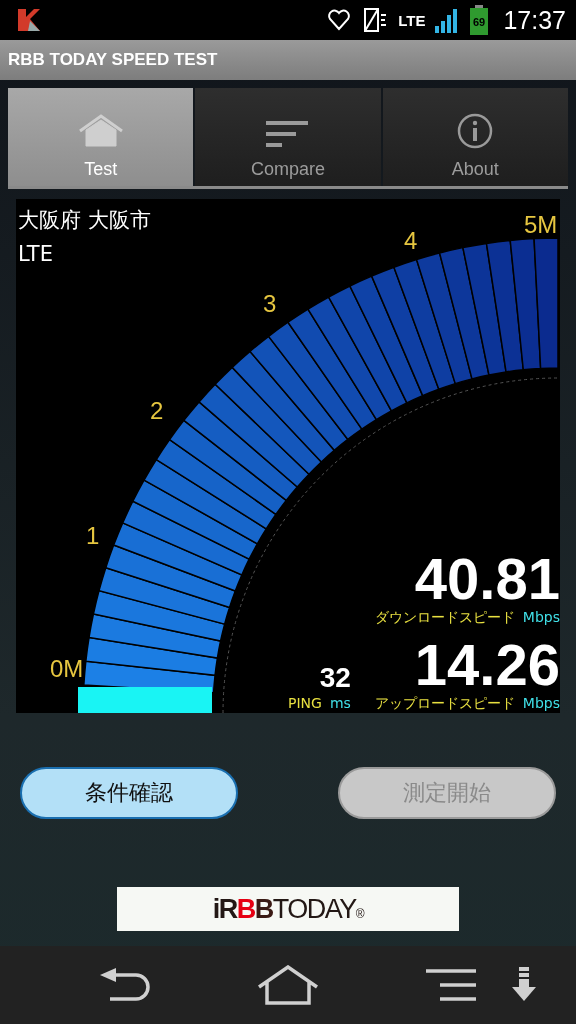  What do you see at coordinates (129, 793) in the screenshot?
I see `action-button: 条件確認` at bounding box center [129, 793].